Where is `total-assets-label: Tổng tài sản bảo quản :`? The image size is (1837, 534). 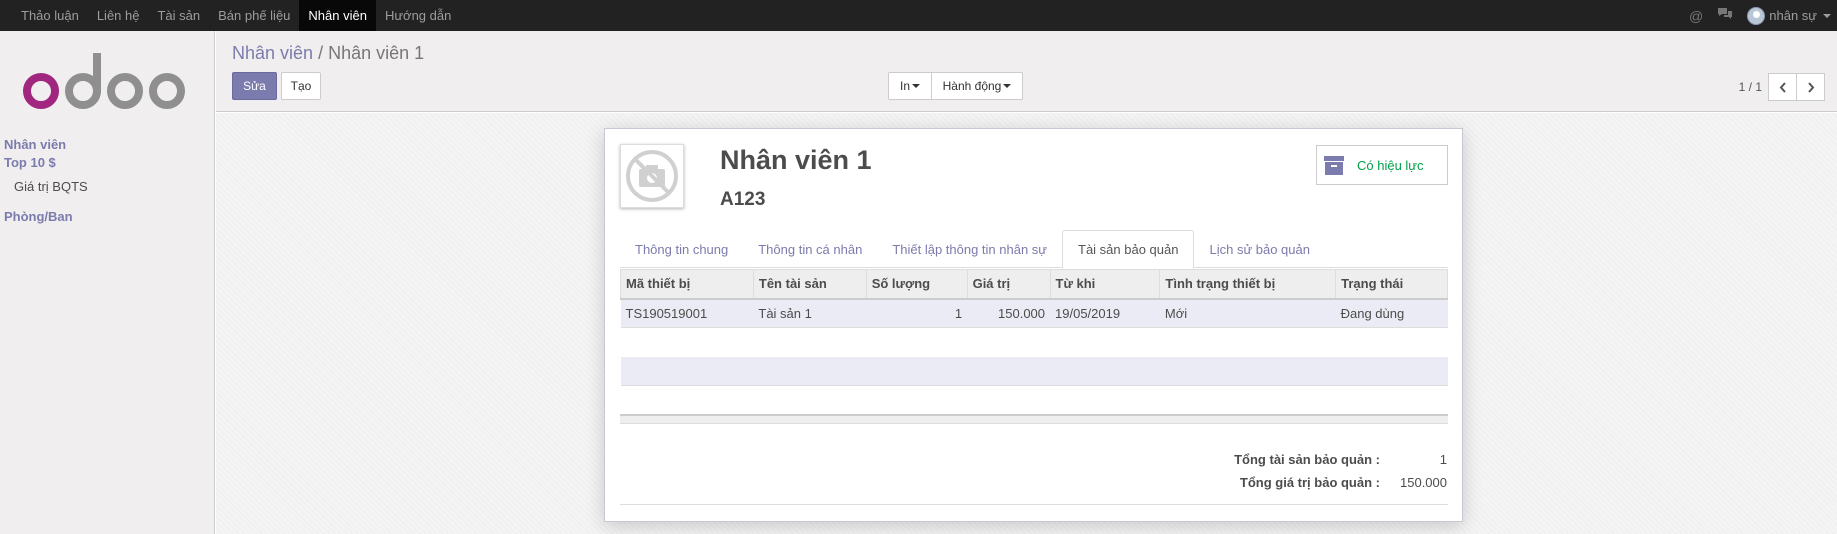 total-assets-label: Tổng tài sản bảo quản : is located at coordinates (1307, 459).